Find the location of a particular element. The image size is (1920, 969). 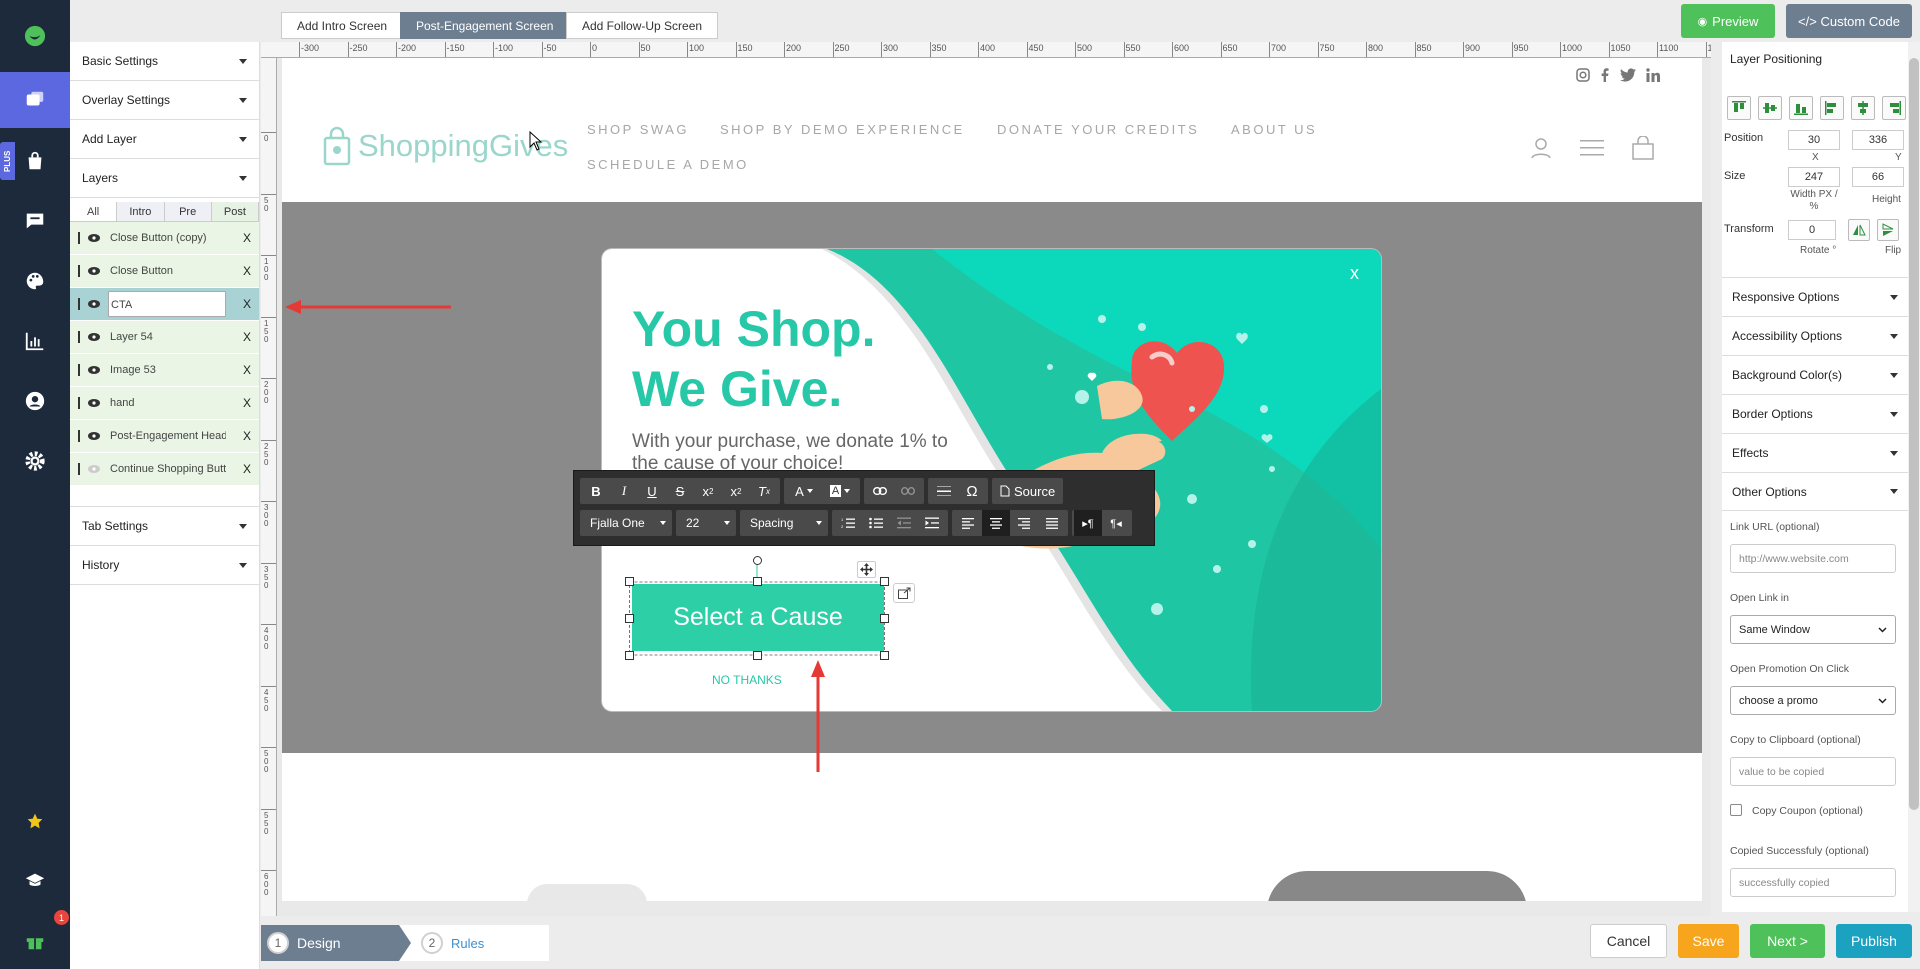

next-button: Next > is located at coordinates (1787, 941).